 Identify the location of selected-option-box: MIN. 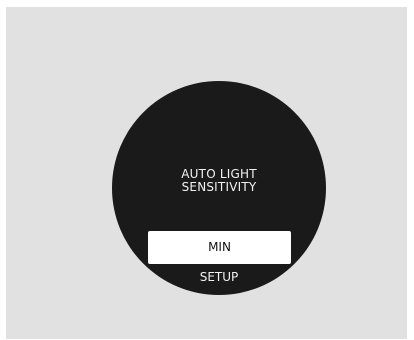
(219, 247).